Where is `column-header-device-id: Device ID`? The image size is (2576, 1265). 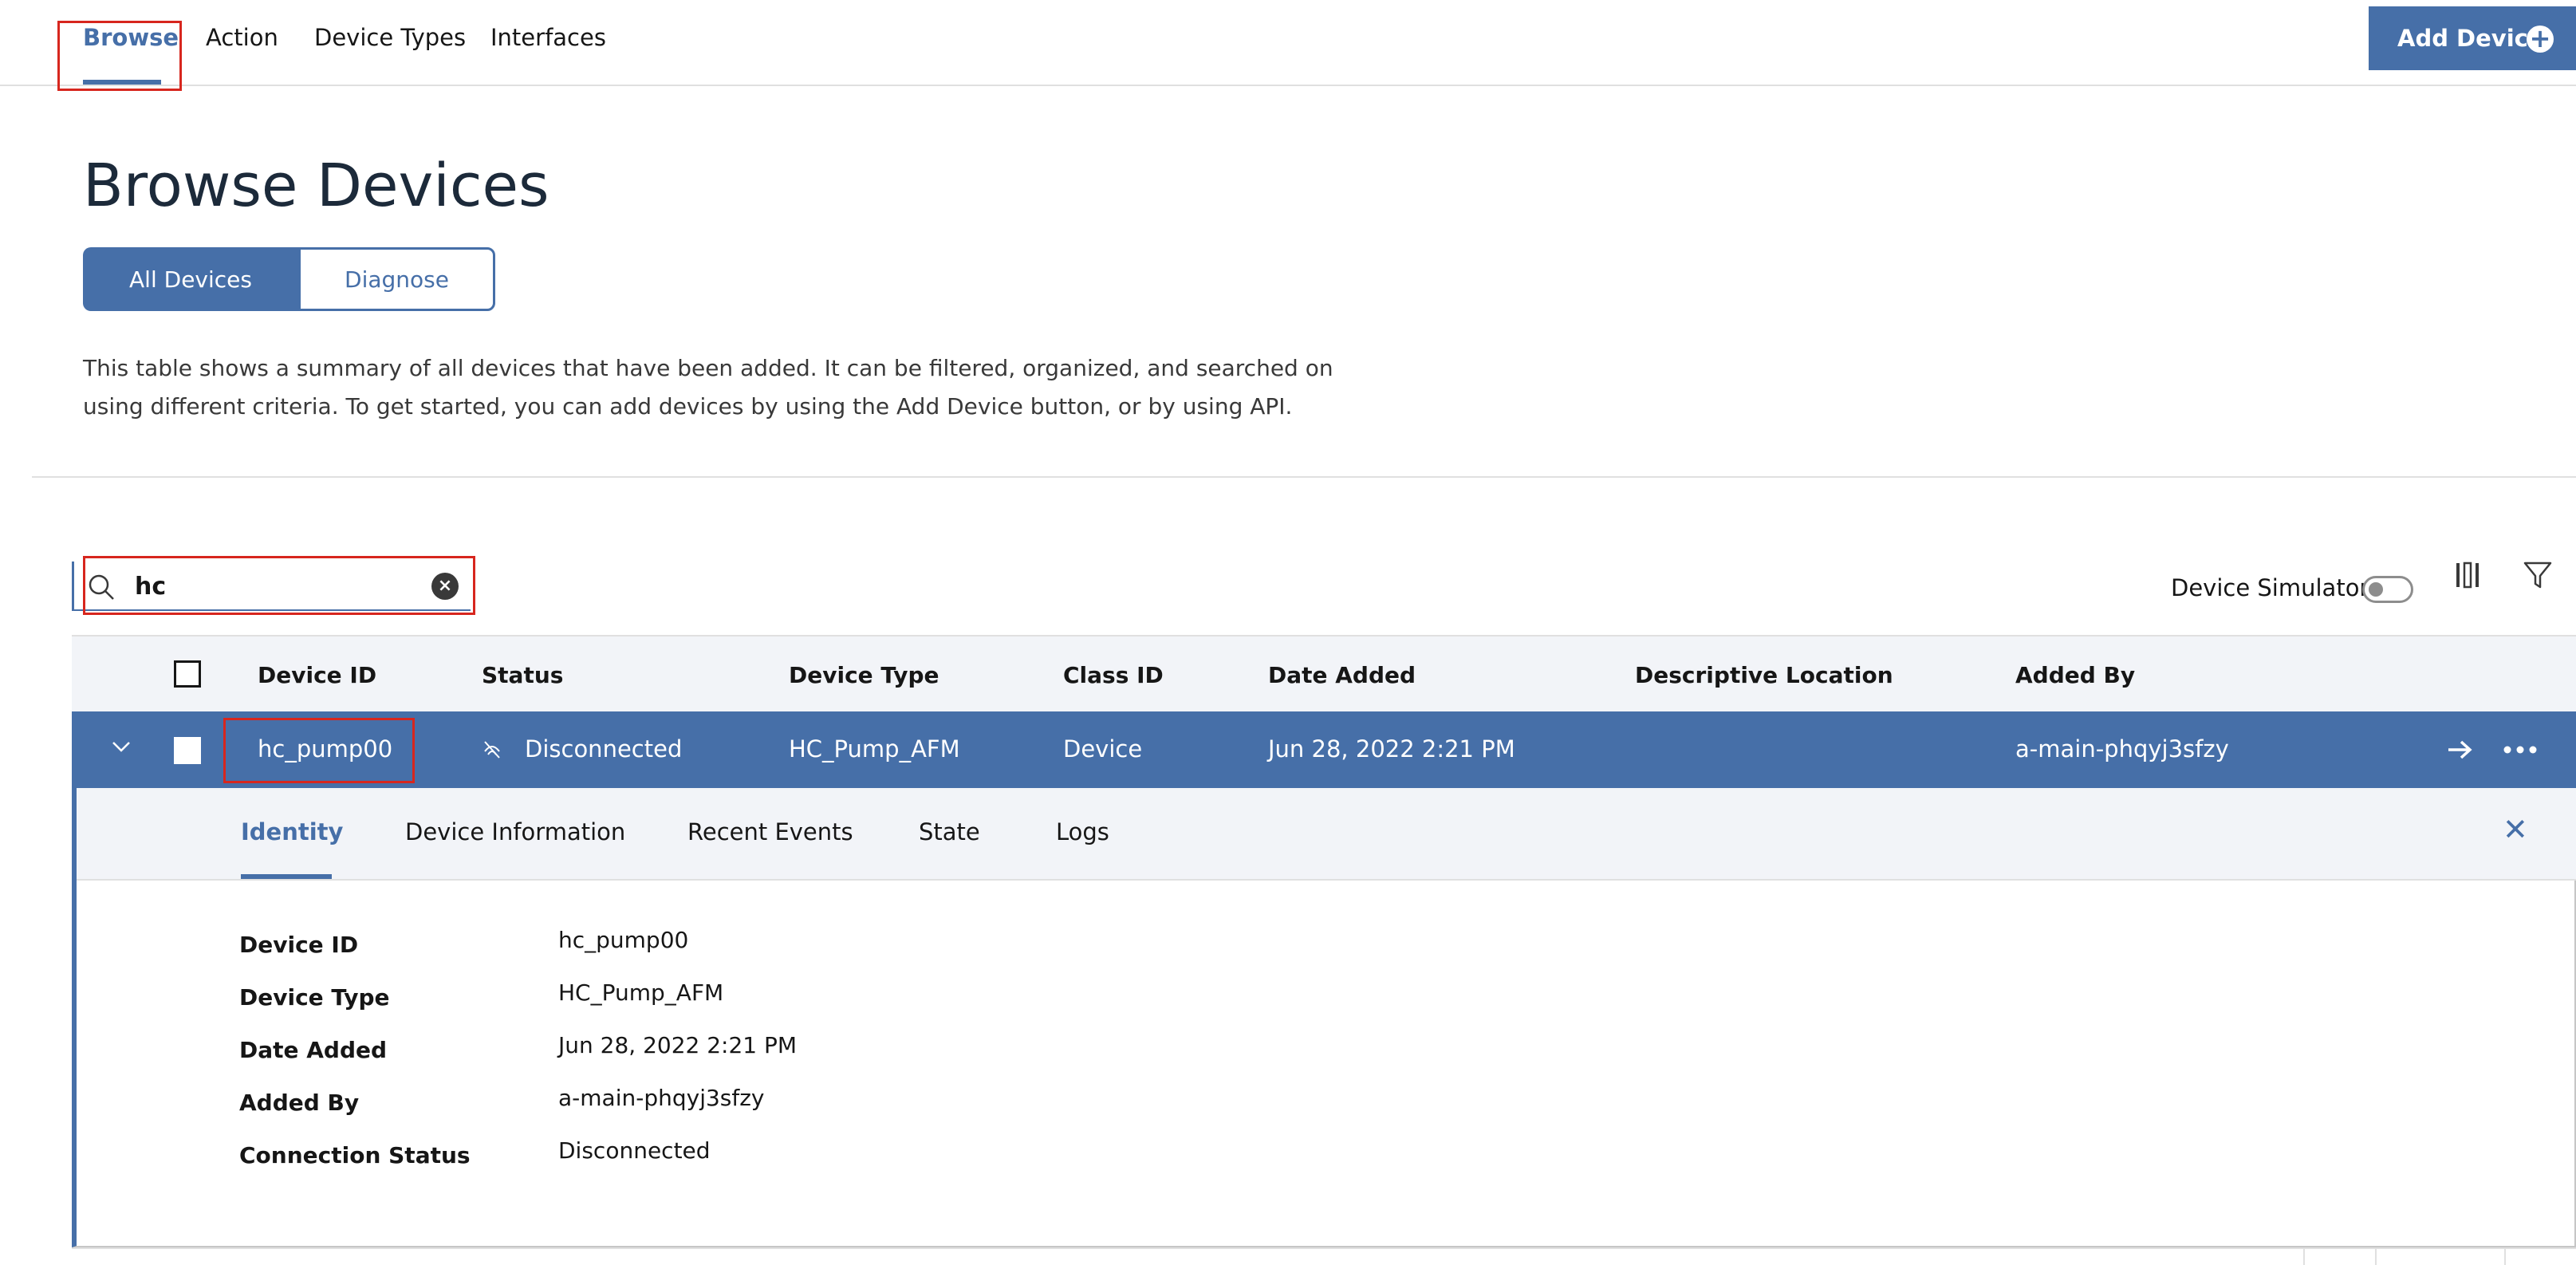
column-header-device-id: Device ID is located at coordinates (317, 675).